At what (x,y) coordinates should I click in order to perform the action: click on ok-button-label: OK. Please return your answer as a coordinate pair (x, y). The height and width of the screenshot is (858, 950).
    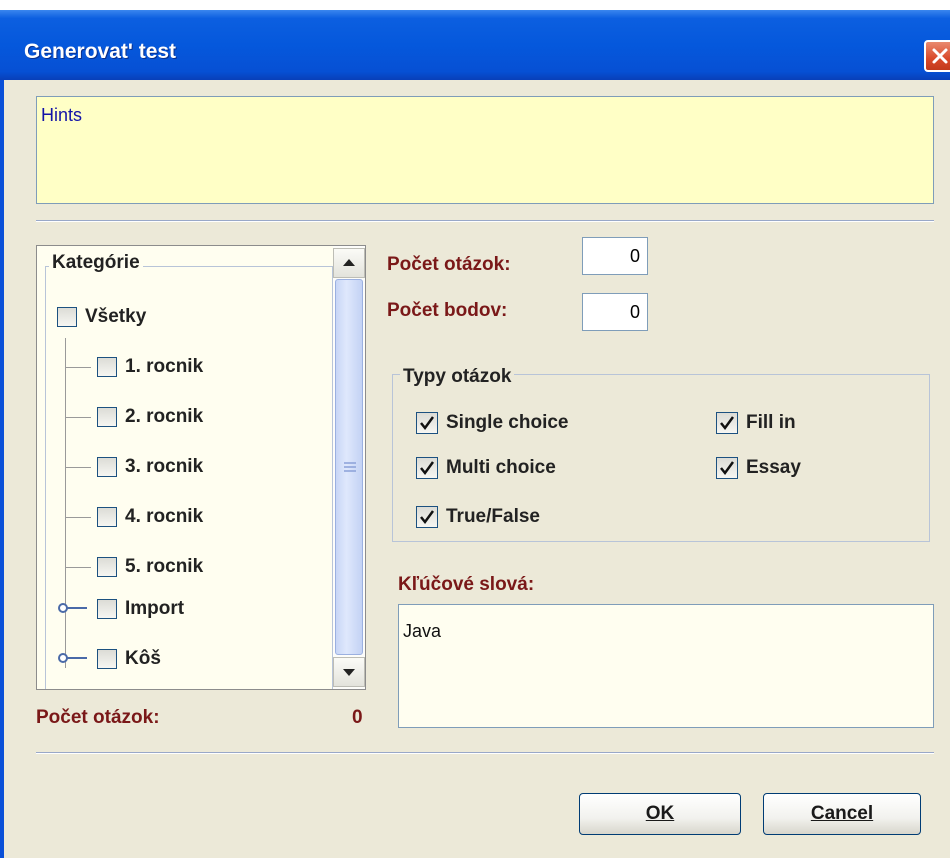
    Looking at the image, I should click on (660, 813).